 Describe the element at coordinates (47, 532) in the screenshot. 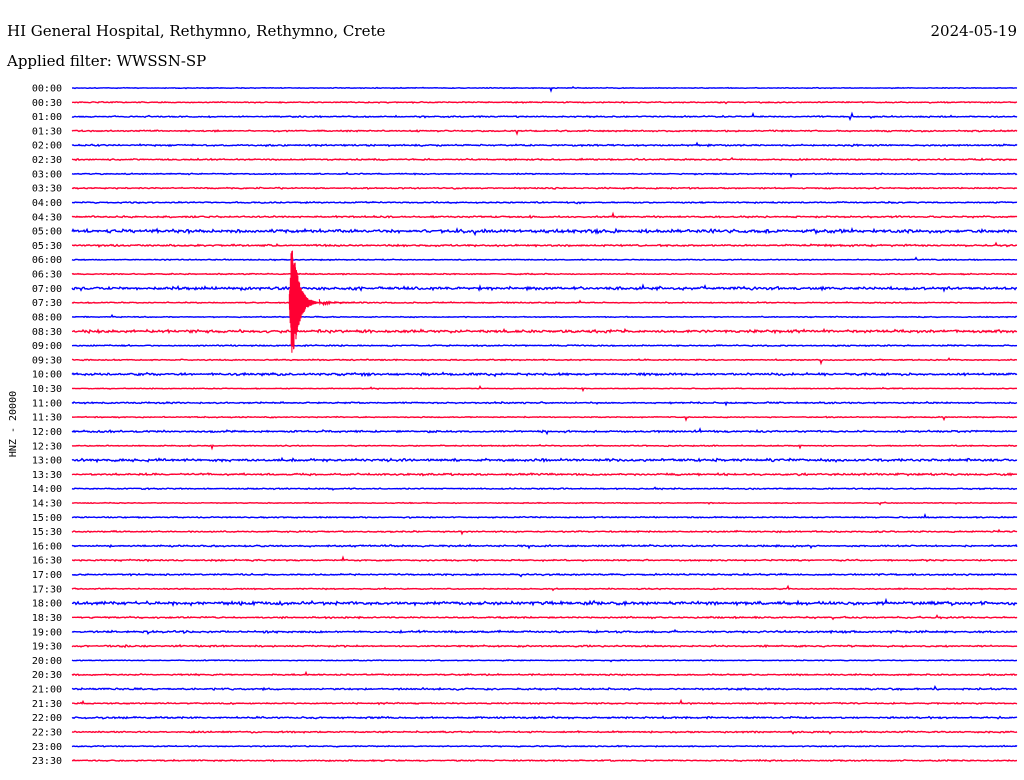

I see `time-label: 15:30` at that location.